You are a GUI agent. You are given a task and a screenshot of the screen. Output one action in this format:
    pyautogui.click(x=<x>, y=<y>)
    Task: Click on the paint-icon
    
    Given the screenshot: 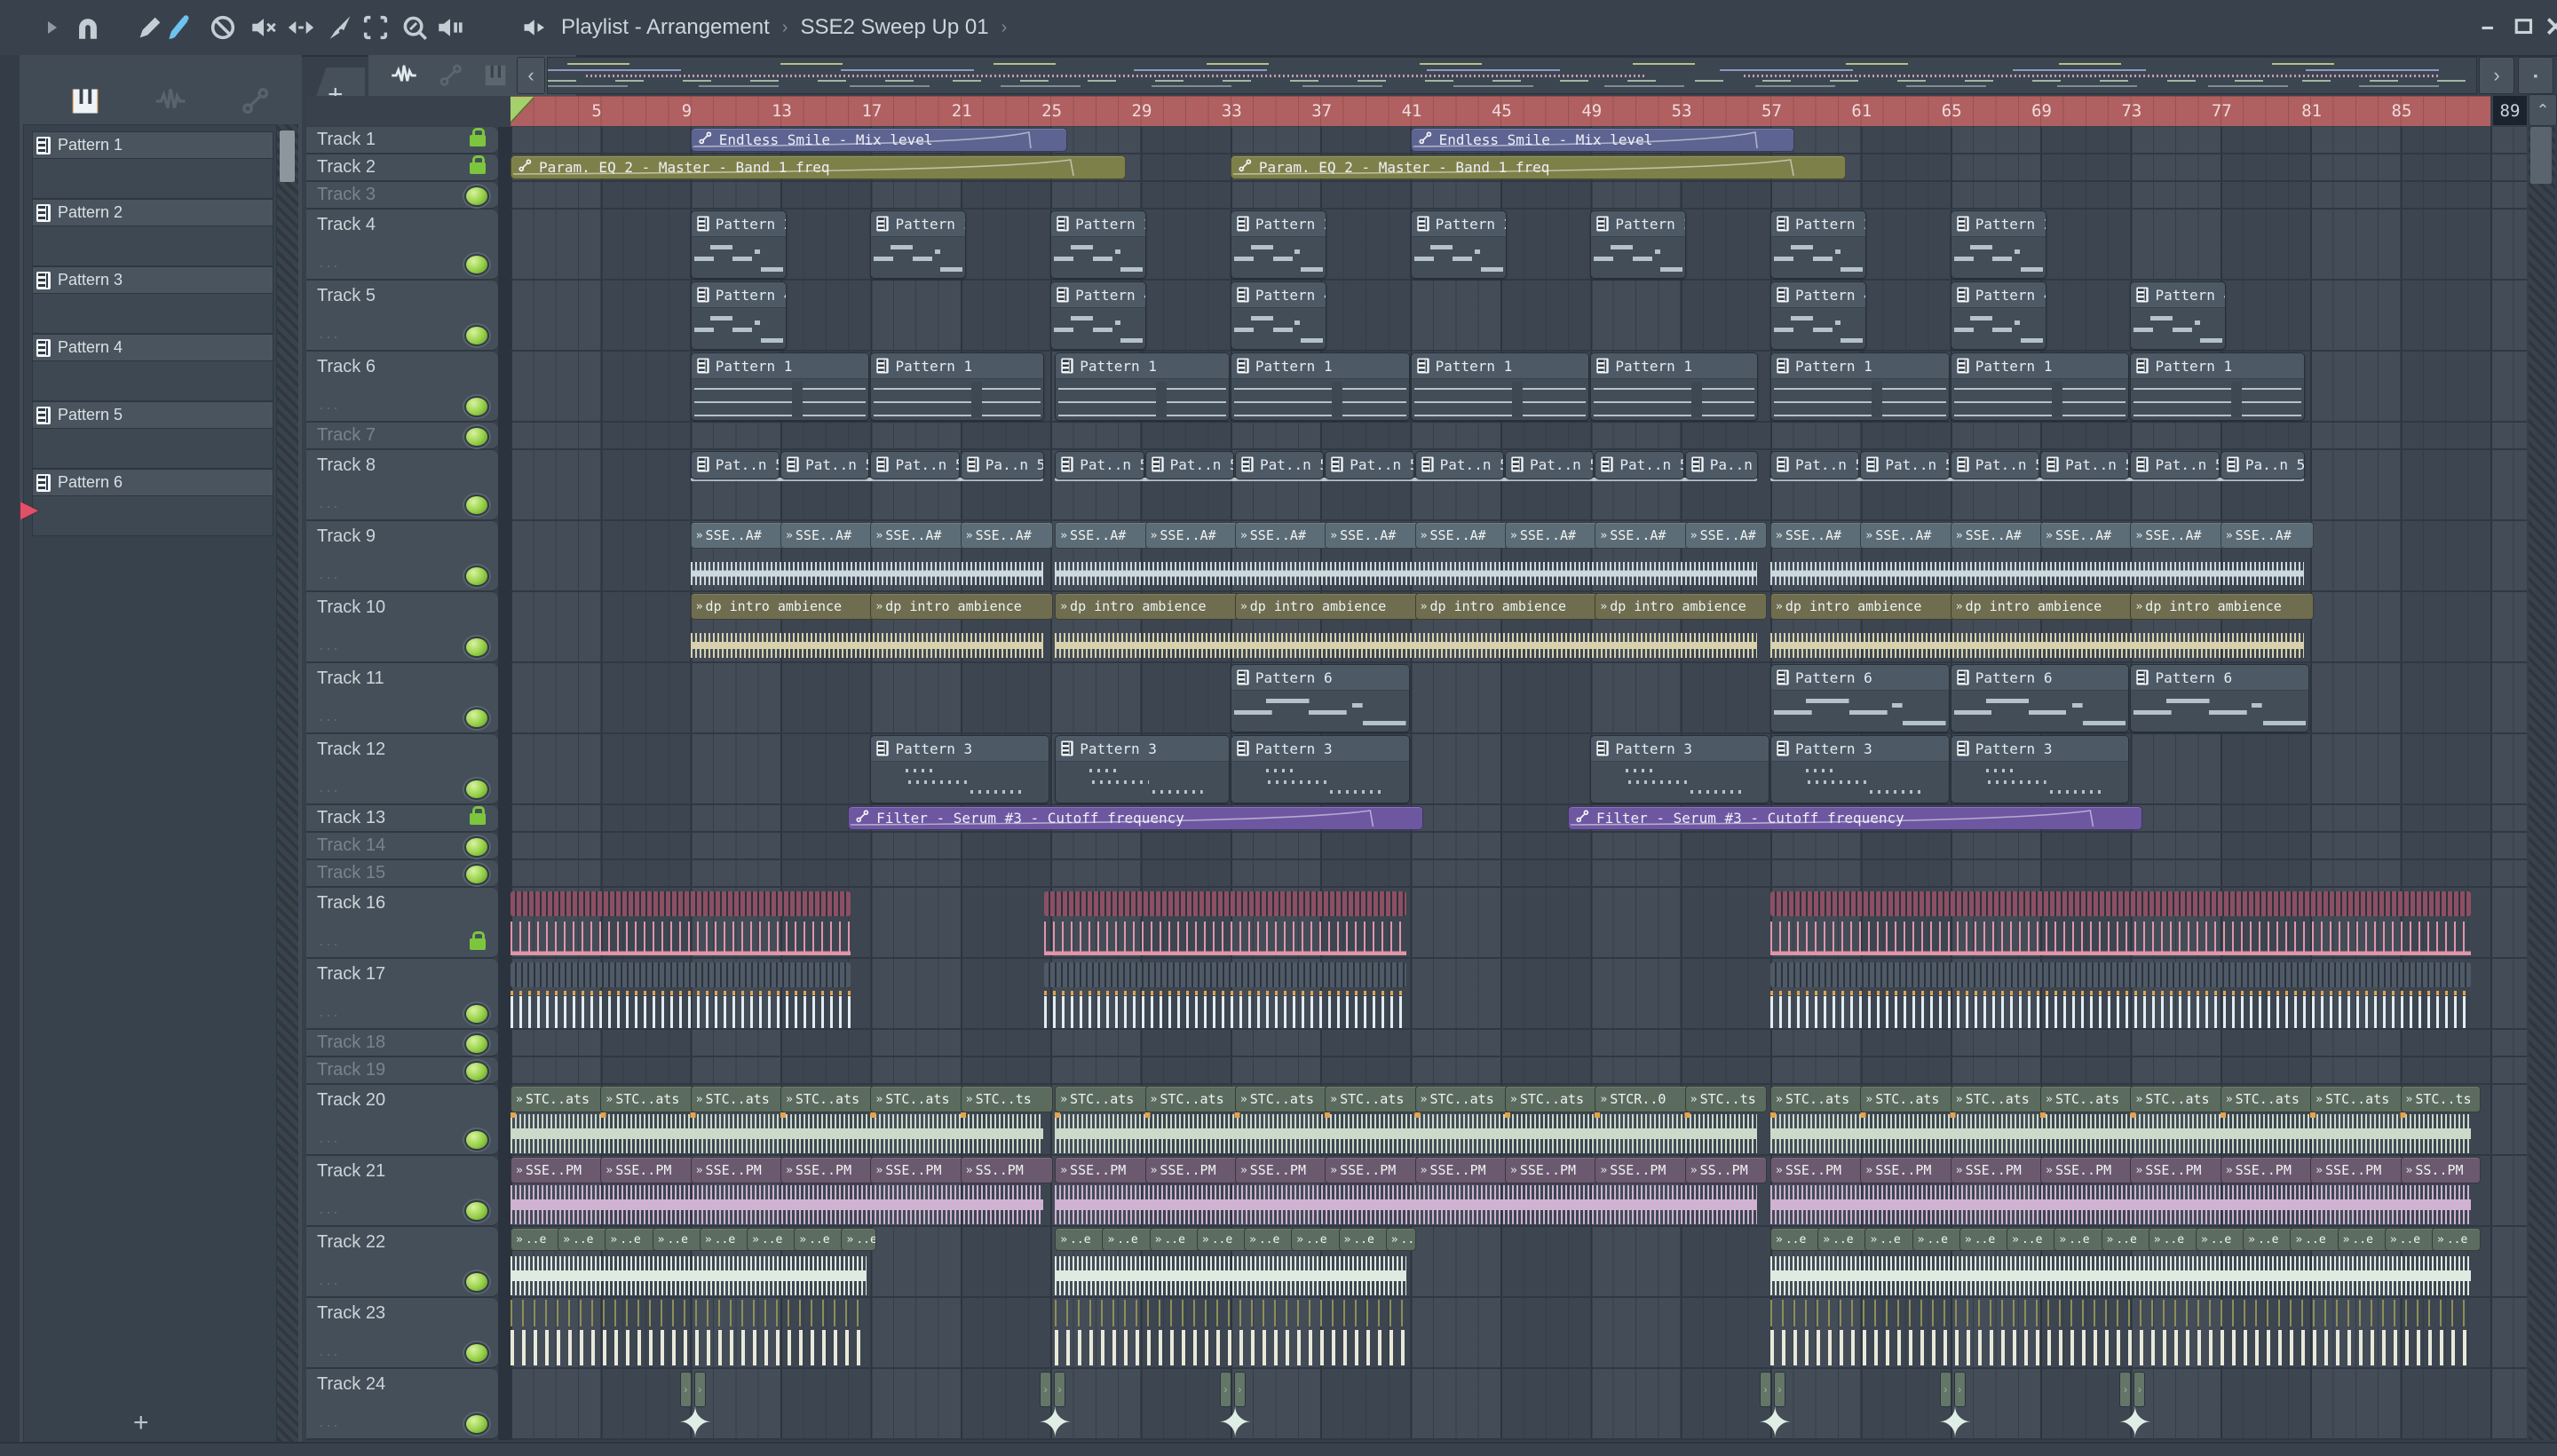 What is the action you would take?
    pyautogui.click(x=180, y=27)
    